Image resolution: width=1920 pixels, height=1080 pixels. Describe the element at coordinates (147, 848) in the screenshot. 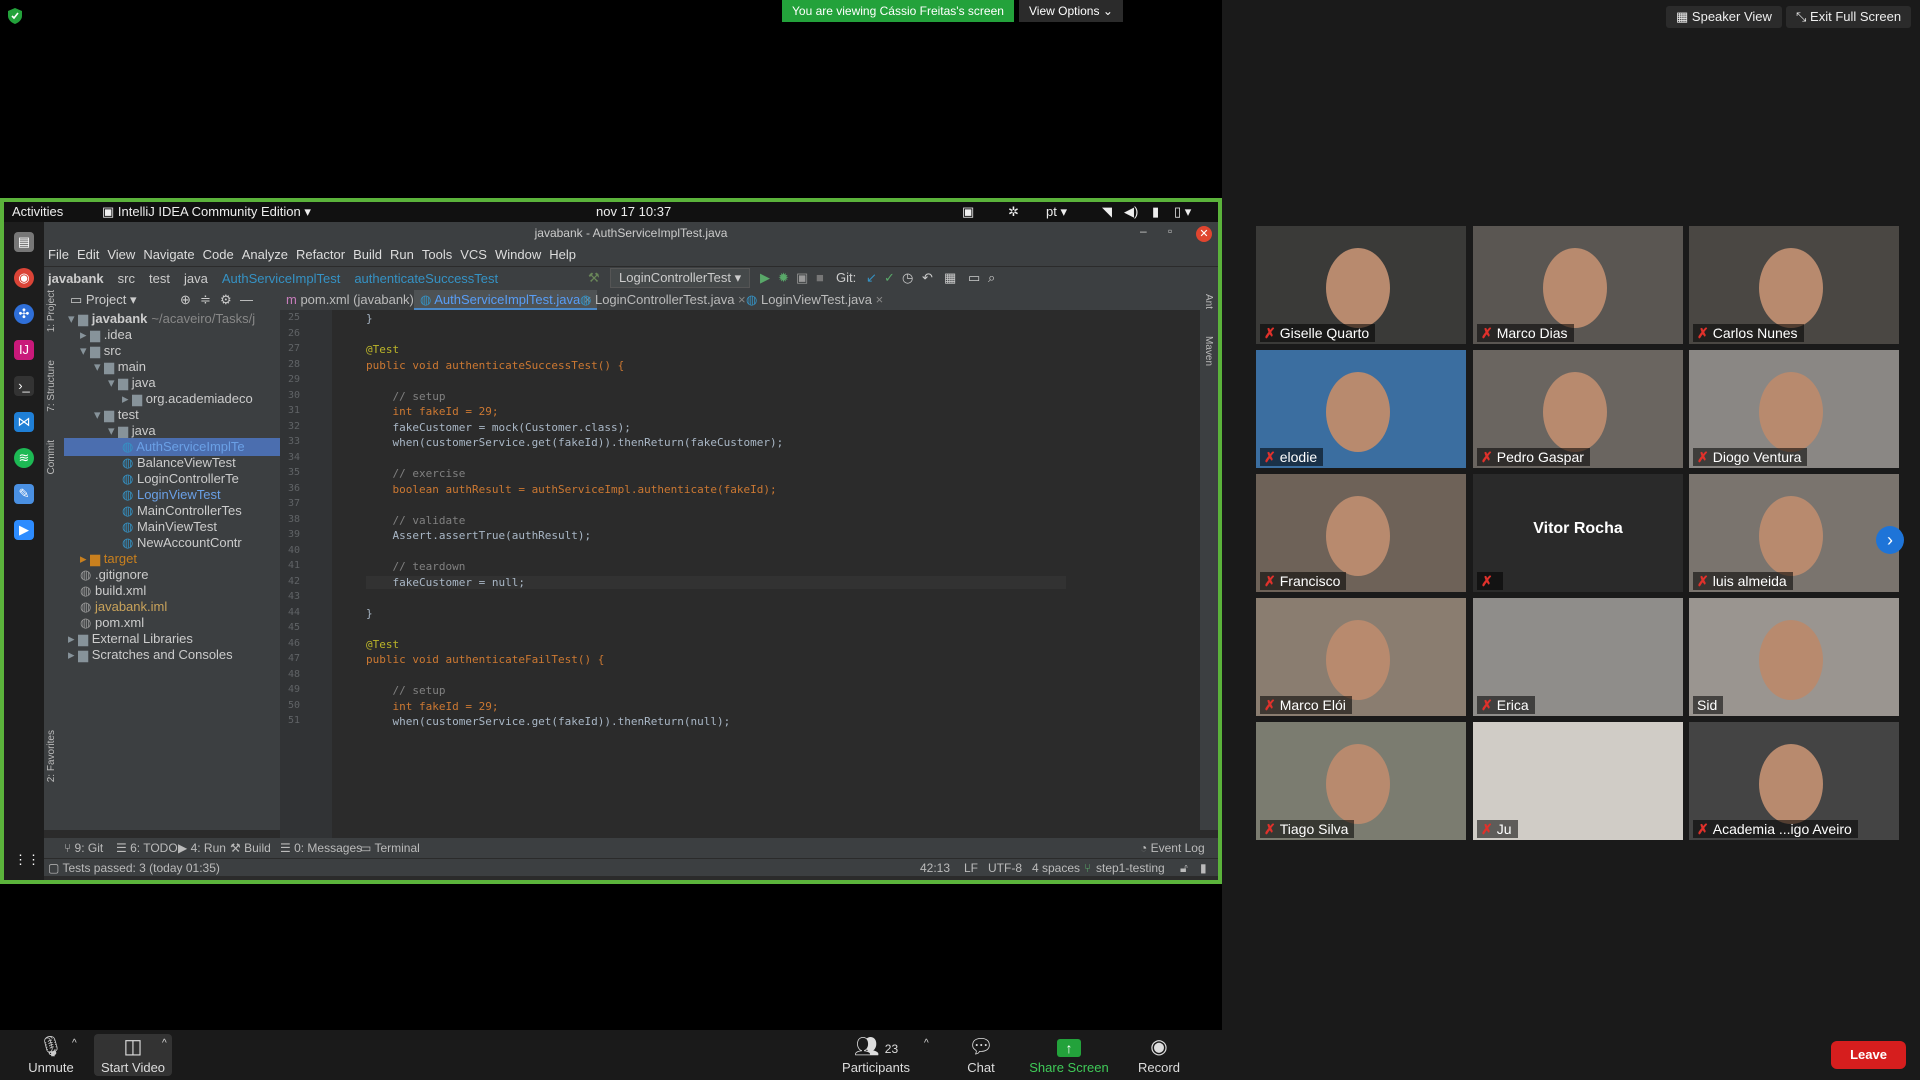

I see `tool-window-button: ☰ 6: TODO` at that location.